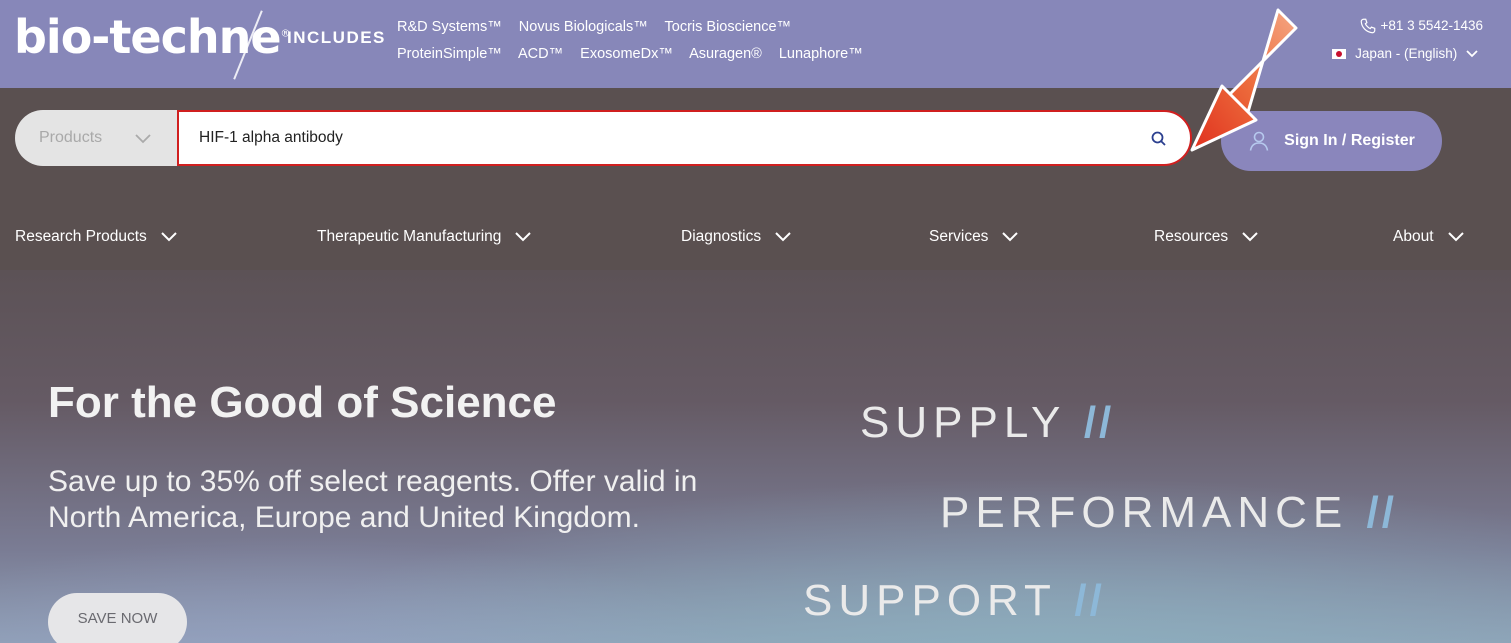 This screenshot has height=643, width=1511. Describe the element at coordinates (336, 37) in the screenshot. I see `includes-label: INCLUDES` at that location.